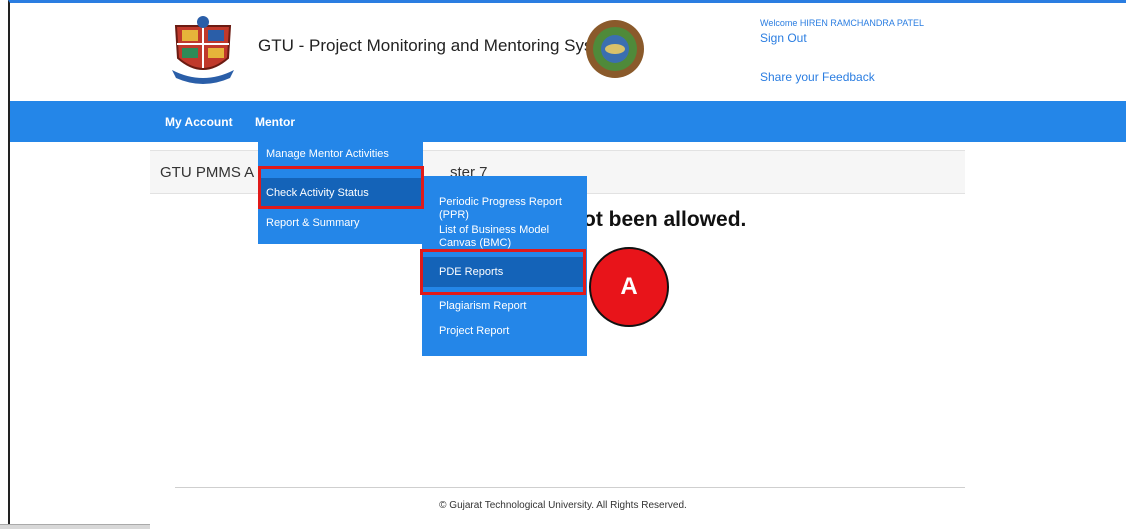 Image resolution: width=1126 pixels, height=529 pixels. What do you see at coordinates (503, 272) in the screenshot?
I see `highlight-pde-reports` at bounding box center [503, 272].